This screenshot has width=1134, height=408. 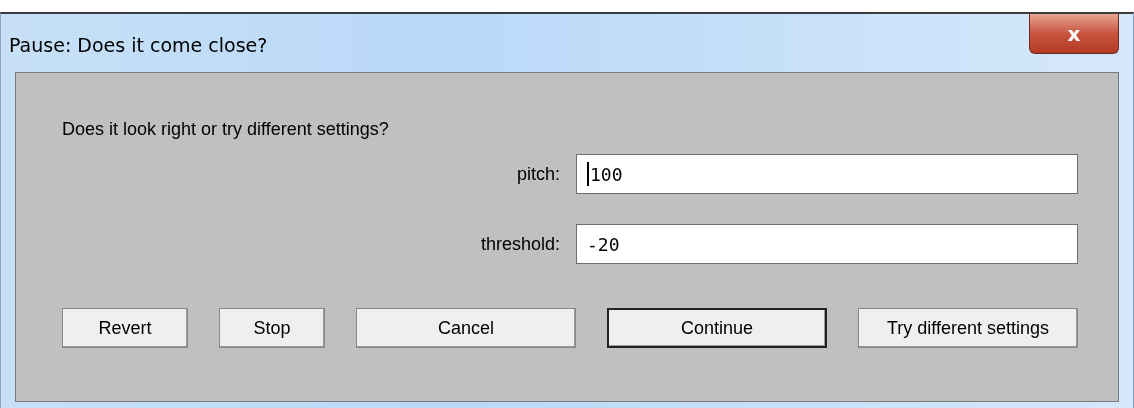 What do you see at coordinates (968, 328) in the screenshot?
I see `dialog-button: Try different settings` at bounding box center [968, 328].